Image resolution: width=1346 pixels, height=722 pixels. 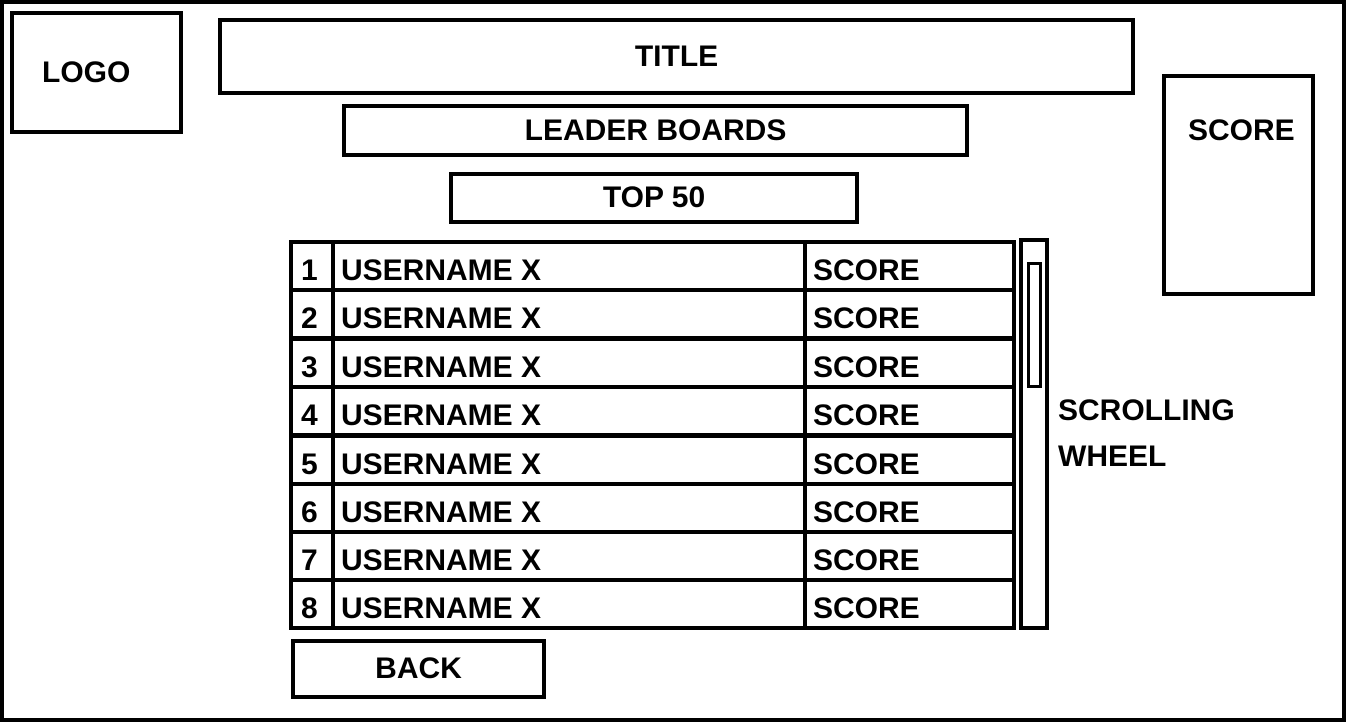 What do you see at coordinates (309, 318) in the screenshot?
I see `rank-label: 2` at bounding box center [309, 318].